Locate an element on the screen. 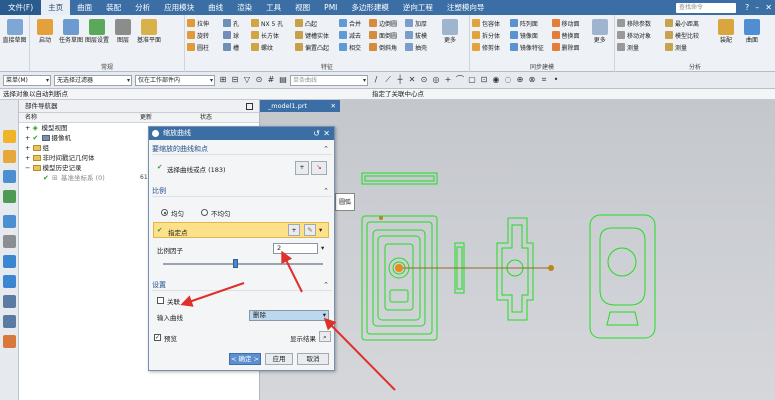  associate-label: 关联 is located at coordinates (173, 302).